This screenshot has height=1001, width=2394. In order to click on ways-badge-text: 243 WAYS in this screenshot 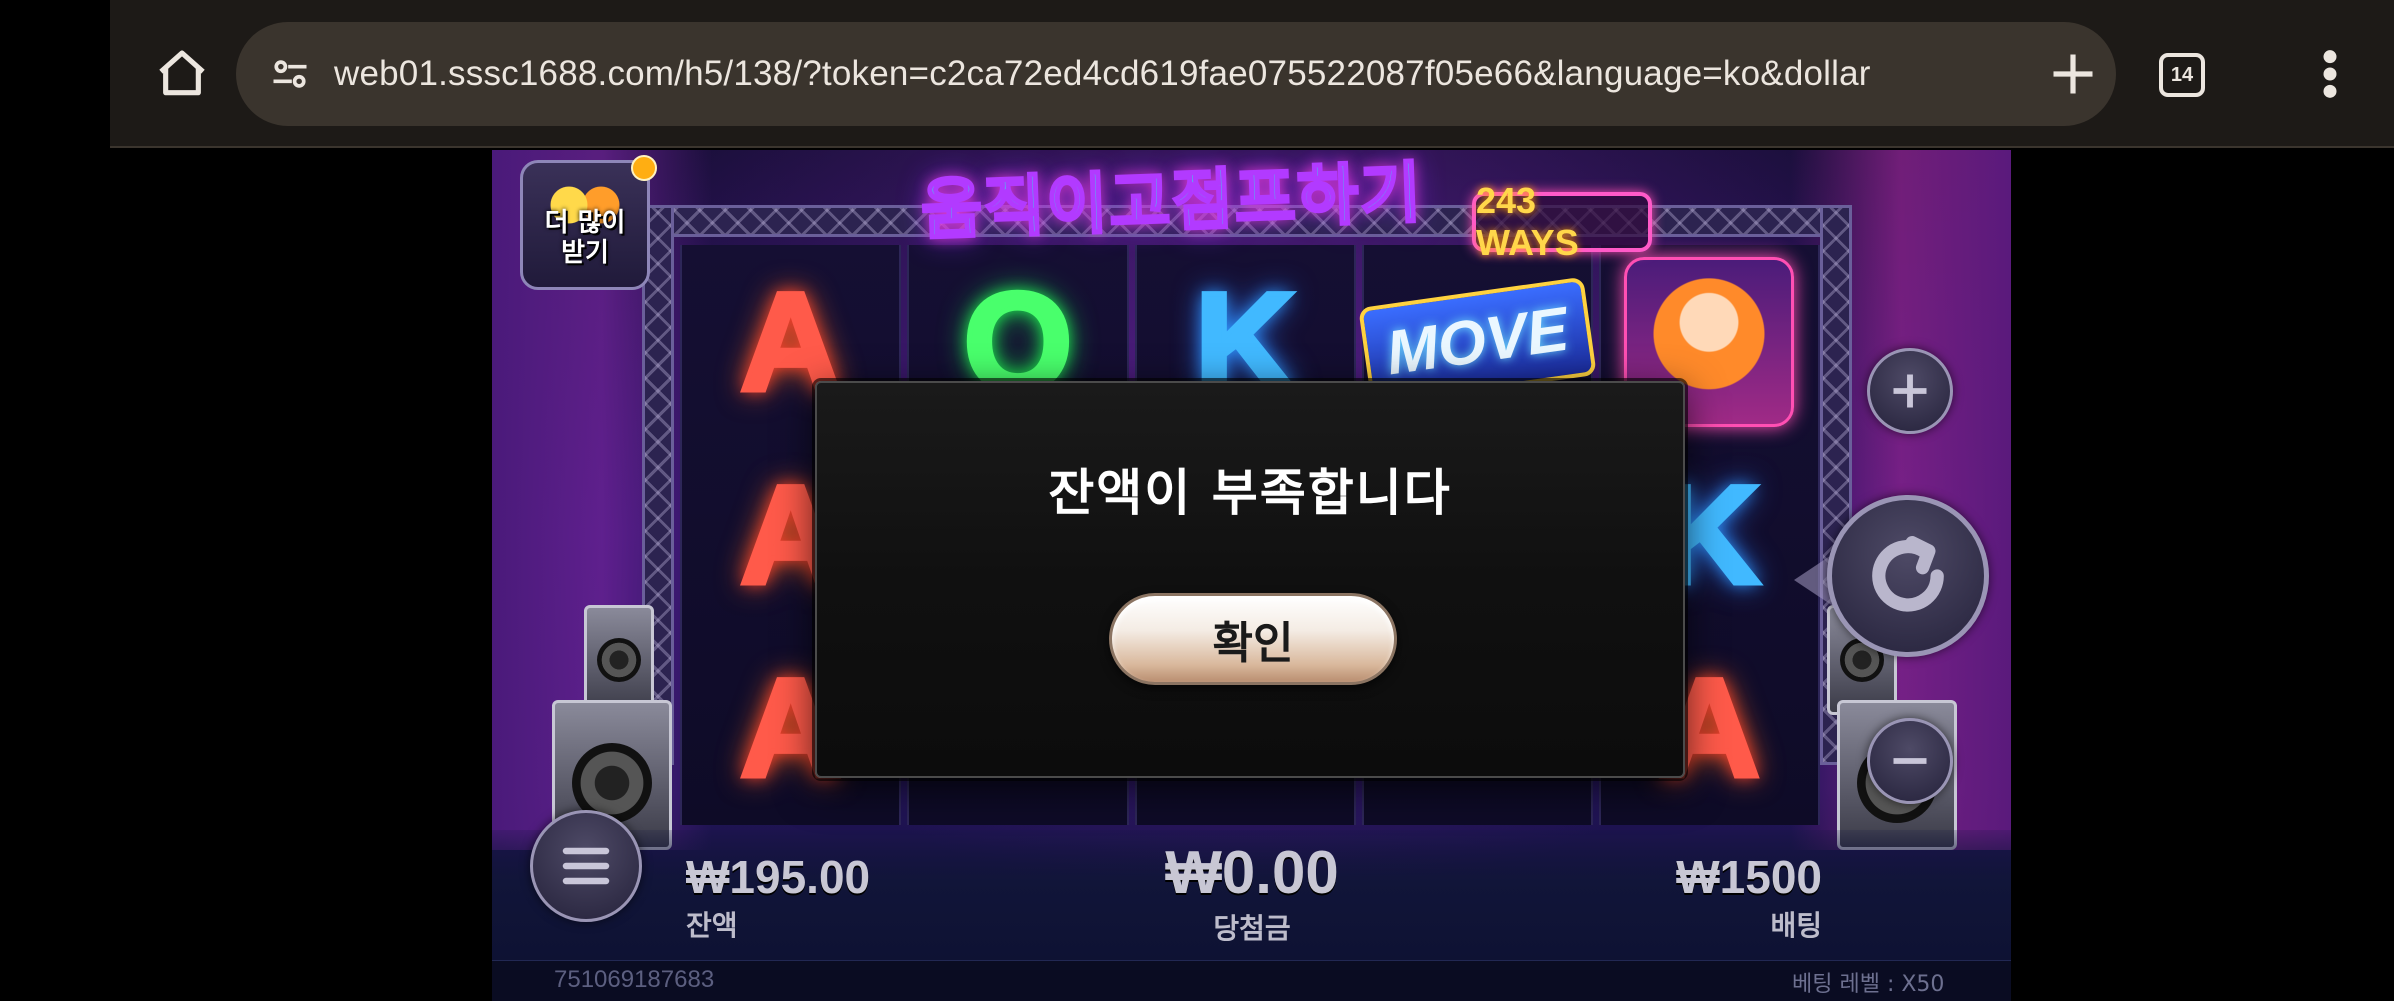, I will do `click(1527, 221)`.